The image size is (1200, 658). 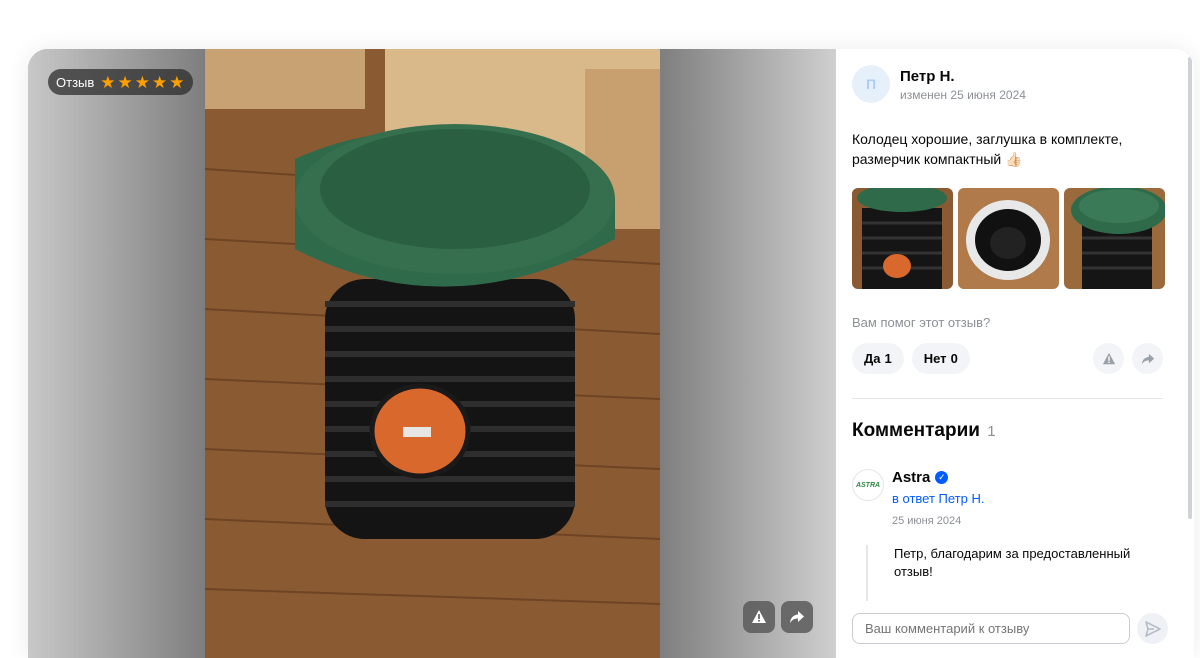 What do you see at coordinates (747, 353) in the screenshot?
I see `photo-blur-right` at bounding box center [747, 353].